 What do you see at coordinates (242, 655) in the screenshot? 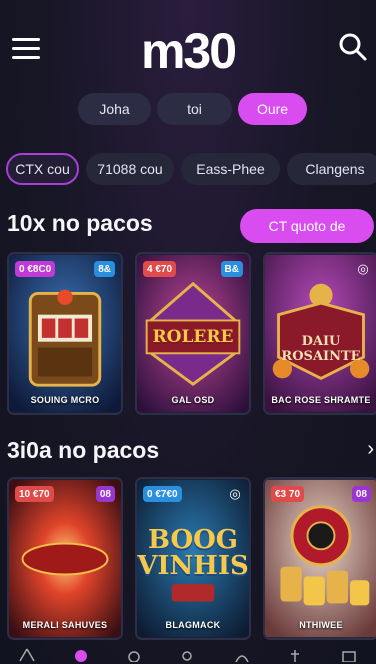
I see `user-icon` at bounding box center [242, 655].